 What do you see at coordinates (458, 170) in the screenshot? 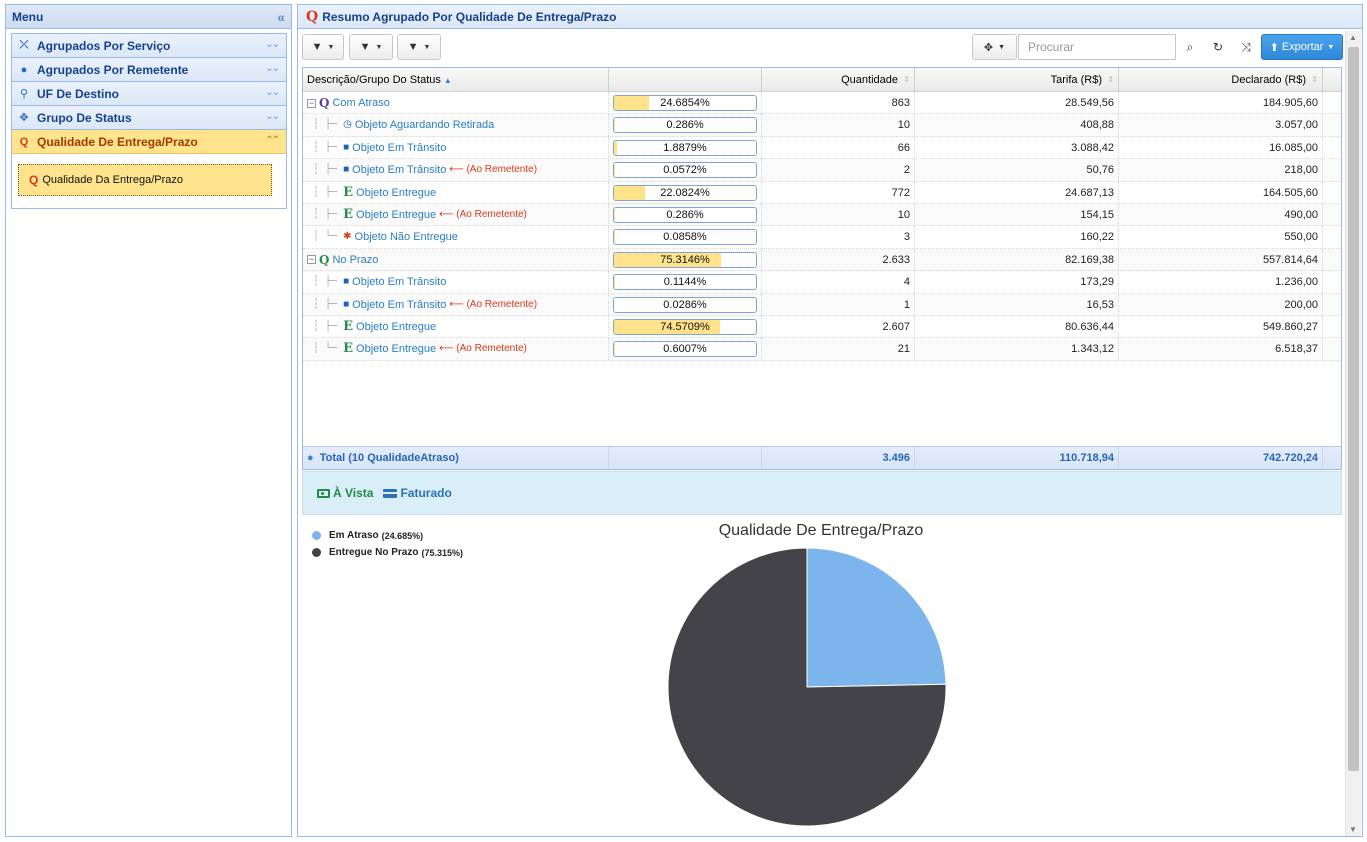
I see `arrow-left-icon: ⟵` at bounding box center [458, 170].